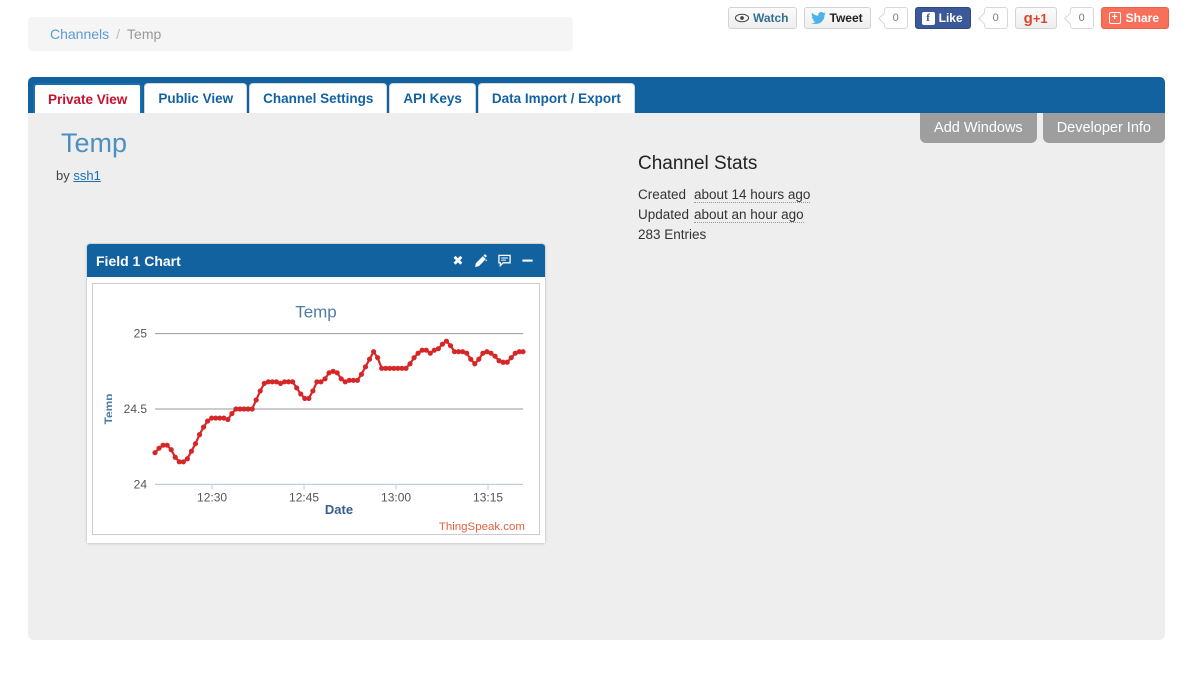  Describe the element at coordinates (458, 261) in the screenshot. I see `close-icon: ✖` at that location.